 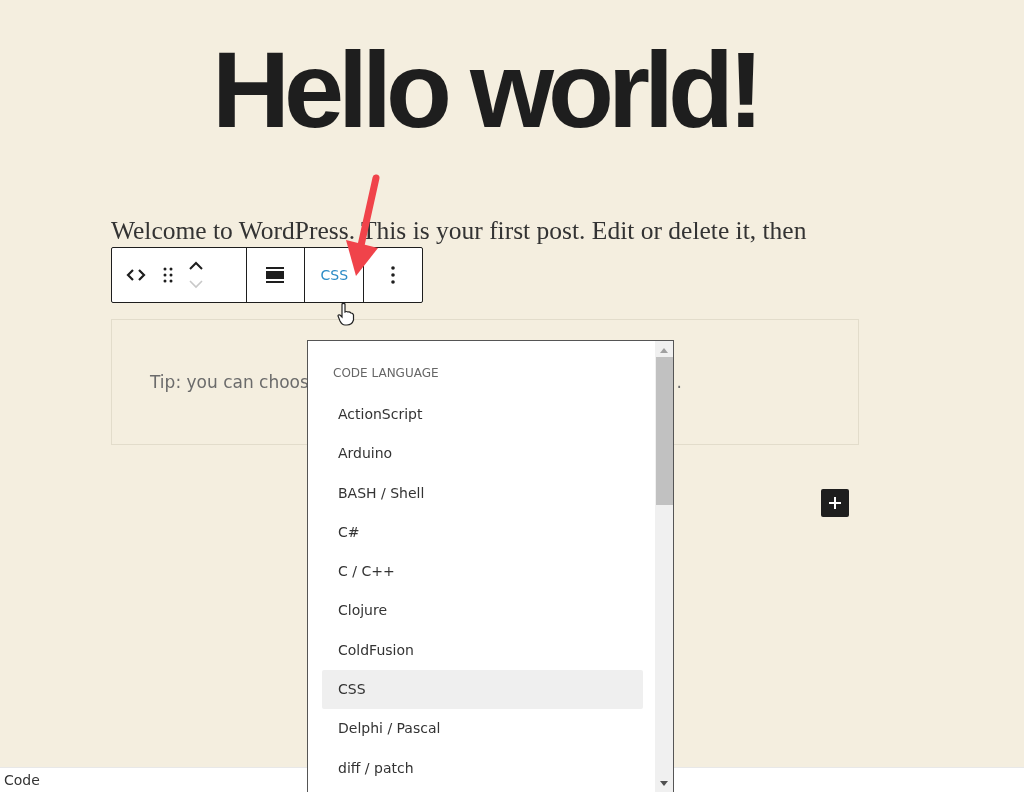 I want to click on scrollbar, so click(x=664, y=566).